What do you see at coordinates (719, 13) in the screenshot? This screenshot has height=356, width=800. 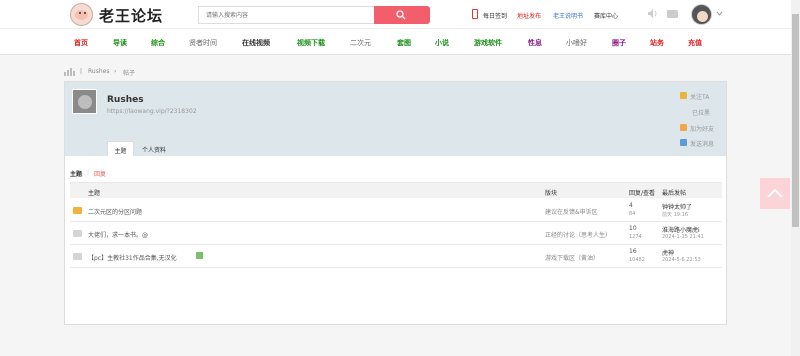 I see `chevron-down-icon` at bounding box center [719, 13].